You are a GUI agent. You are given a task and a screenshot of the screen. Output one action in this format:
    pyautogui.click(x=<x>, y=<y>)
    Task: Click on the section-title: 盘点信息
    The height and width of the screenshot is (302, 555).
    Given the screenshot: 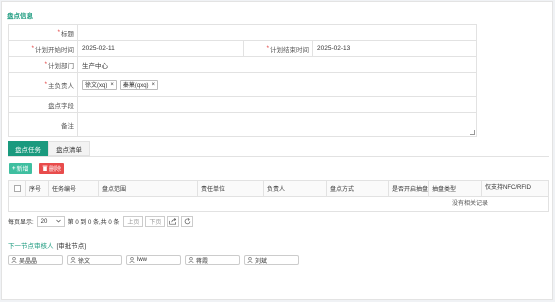 What is the action you would take?
    pyautogui.click(x=20, y=16)
    